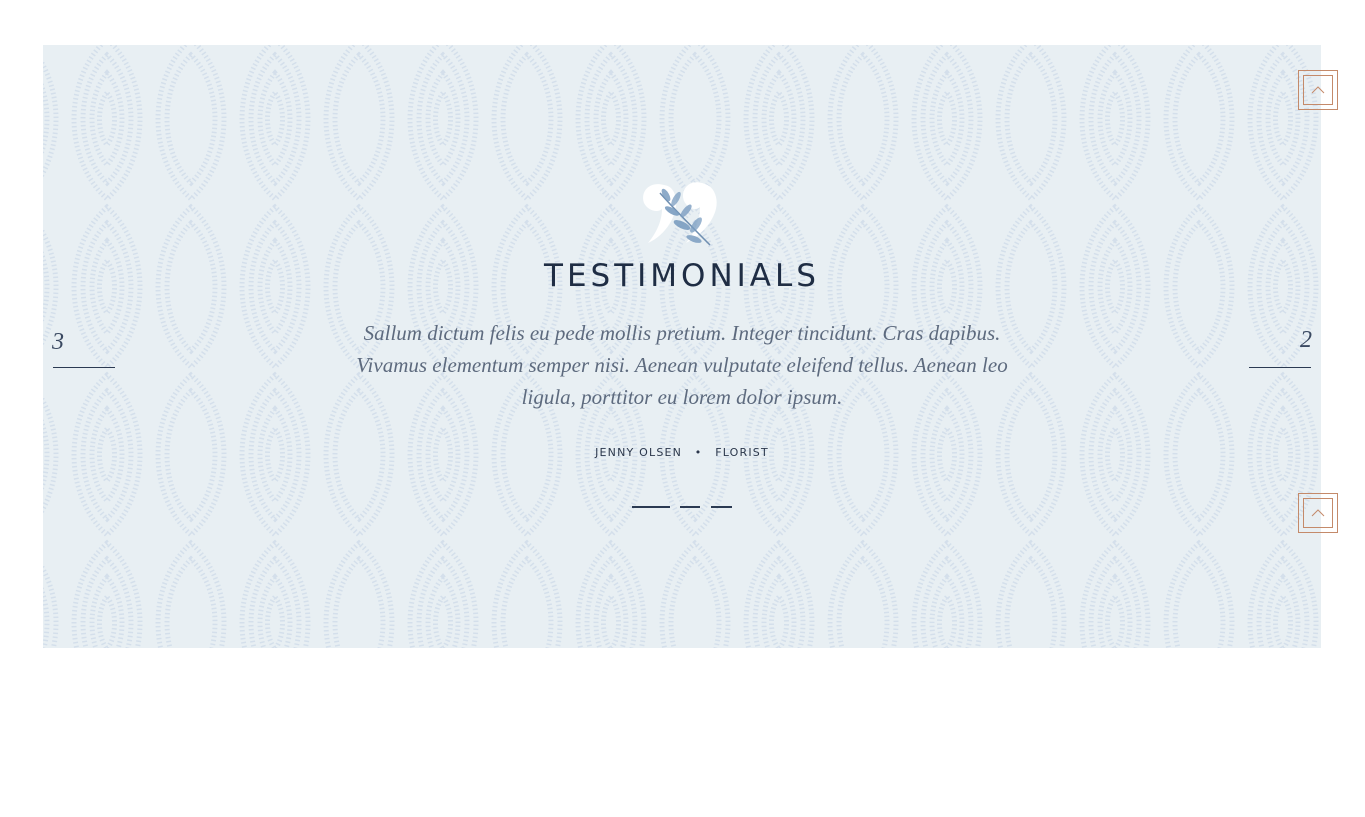  I want to click on testimonial-author: JENNY OLSEN • FLORIST, so click(682, 452).